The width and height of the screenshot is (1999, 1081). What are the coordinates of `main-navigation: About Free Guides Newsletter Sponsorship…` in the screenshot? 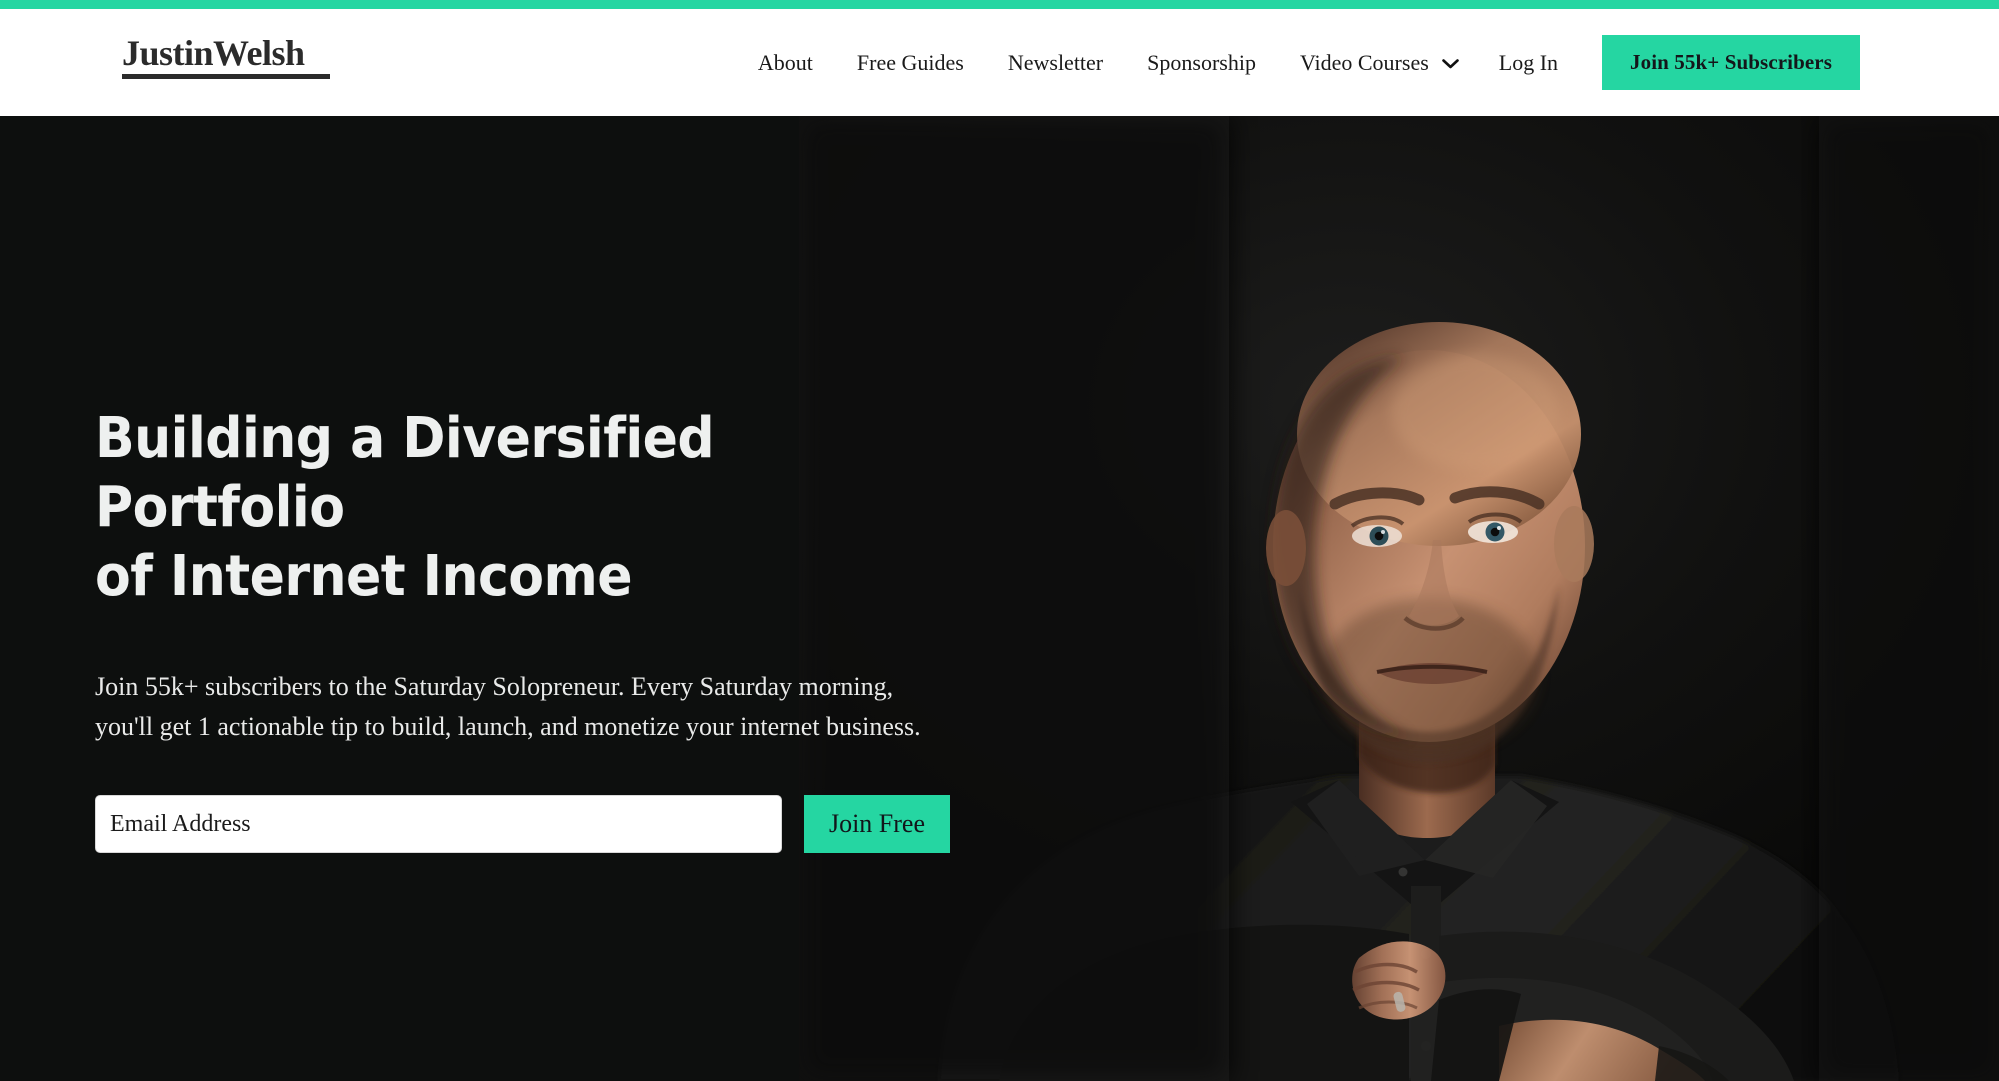 It's located at (1378, 62).